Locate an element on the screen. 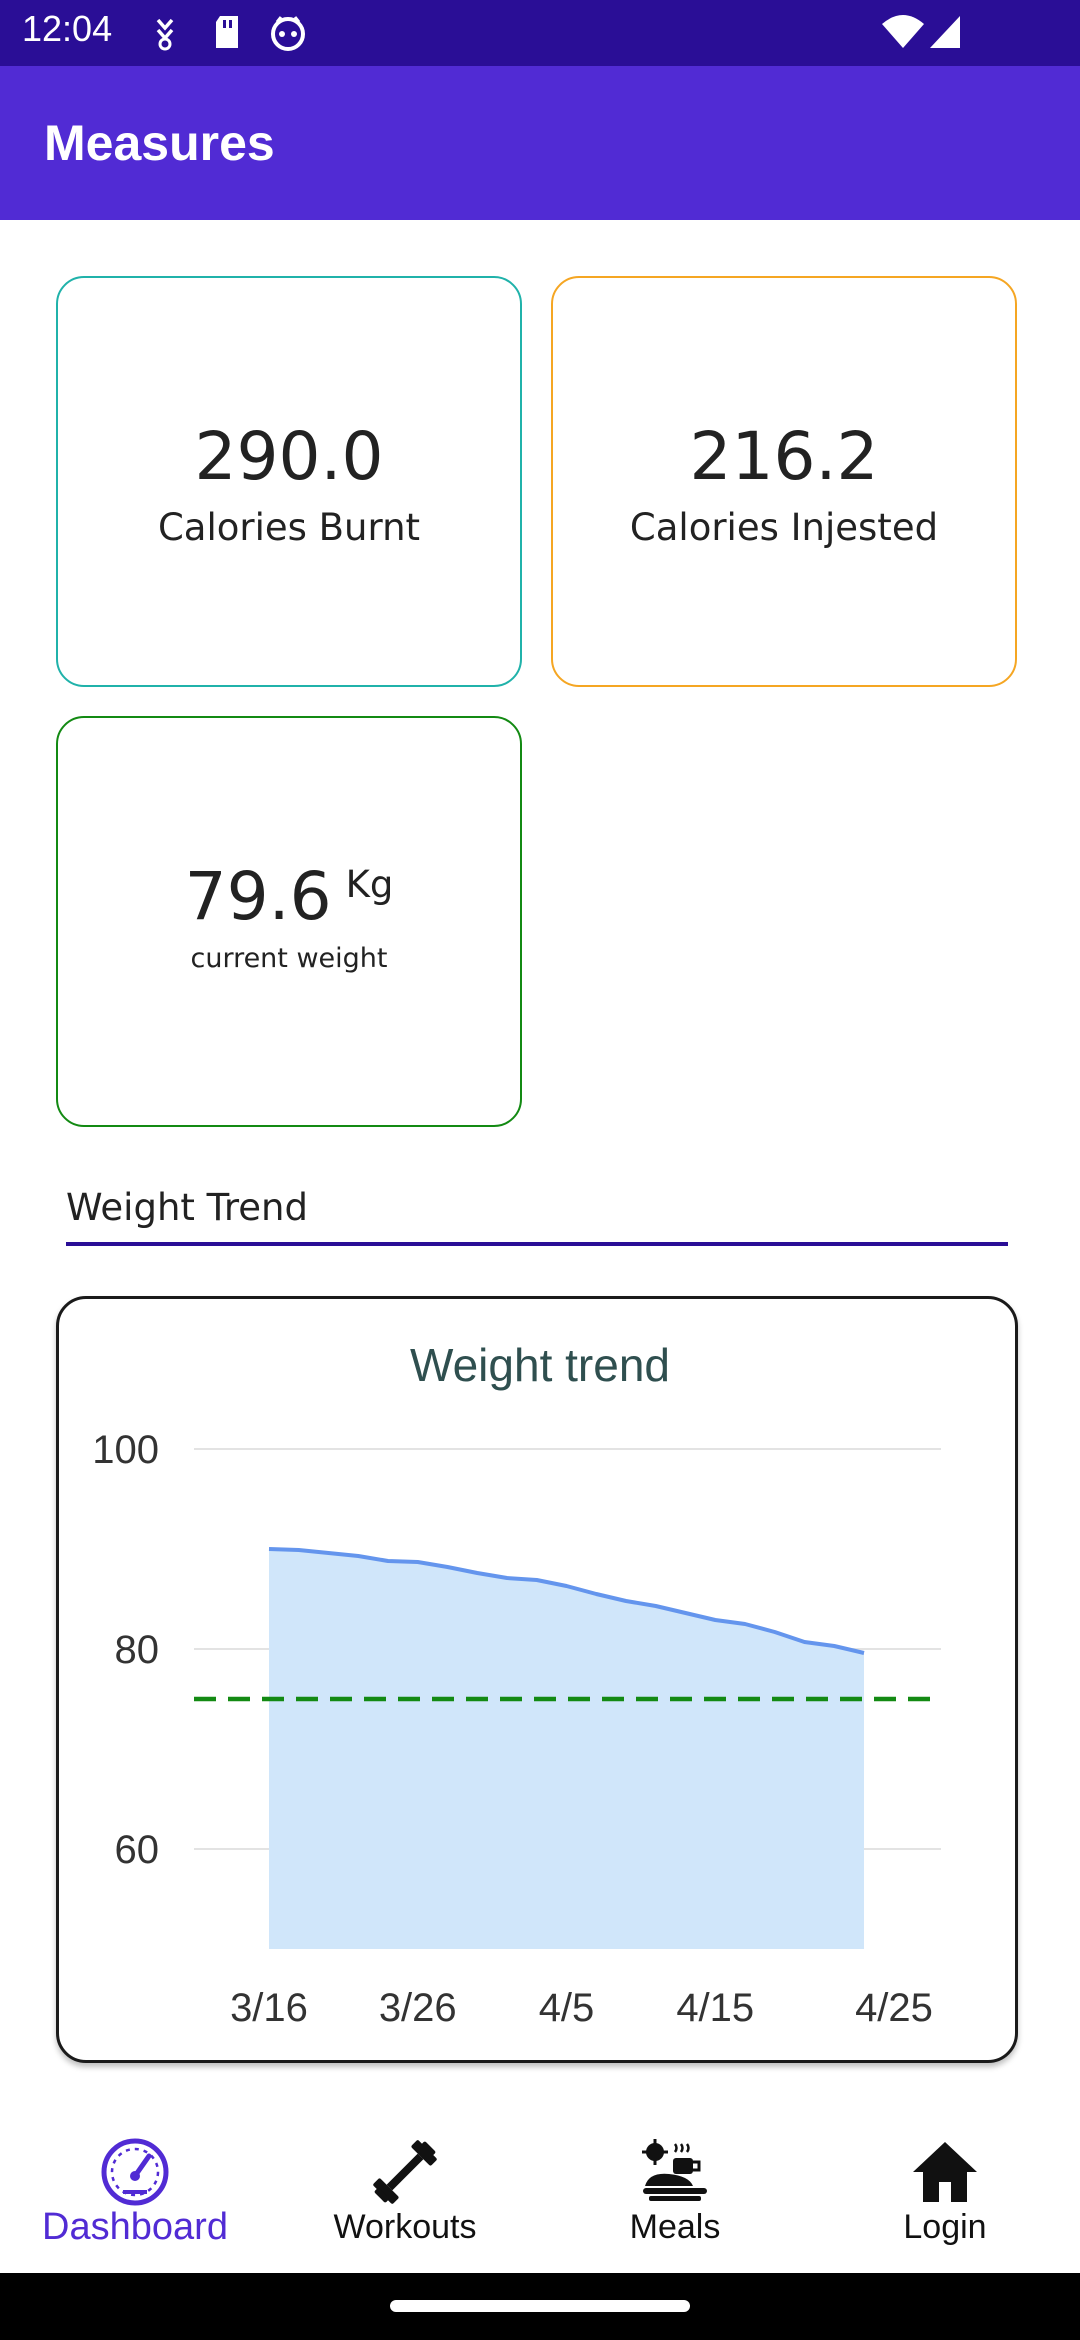 The image size is (1080, 2340). tab-meals-label: Meals is located at coordinates (675, 2227).